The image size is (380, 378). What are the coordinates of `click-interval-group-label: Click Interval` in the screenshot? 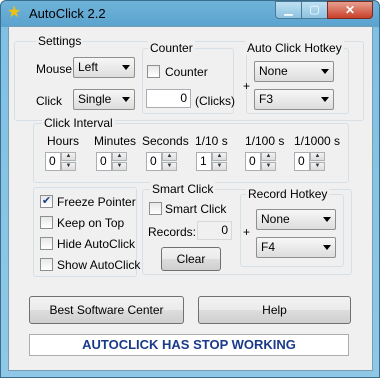 It's located at (78, 123).